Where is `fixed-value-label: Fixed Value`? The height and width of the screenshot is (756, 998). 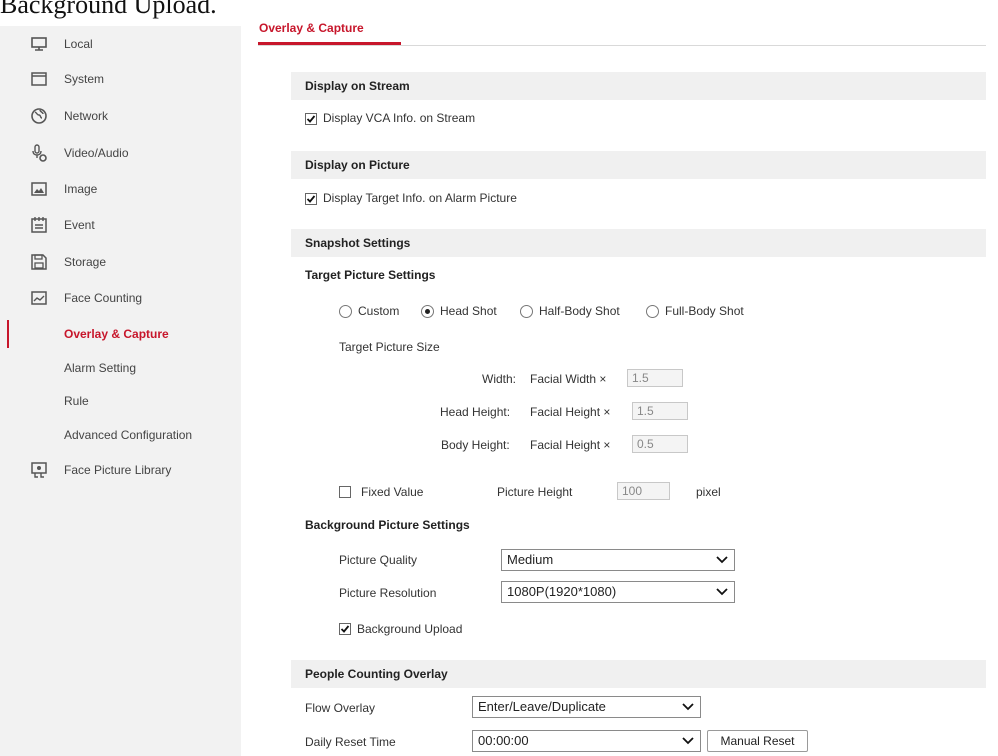 fixed-value-label: Fixed Value is located at coordinates (392, 492).